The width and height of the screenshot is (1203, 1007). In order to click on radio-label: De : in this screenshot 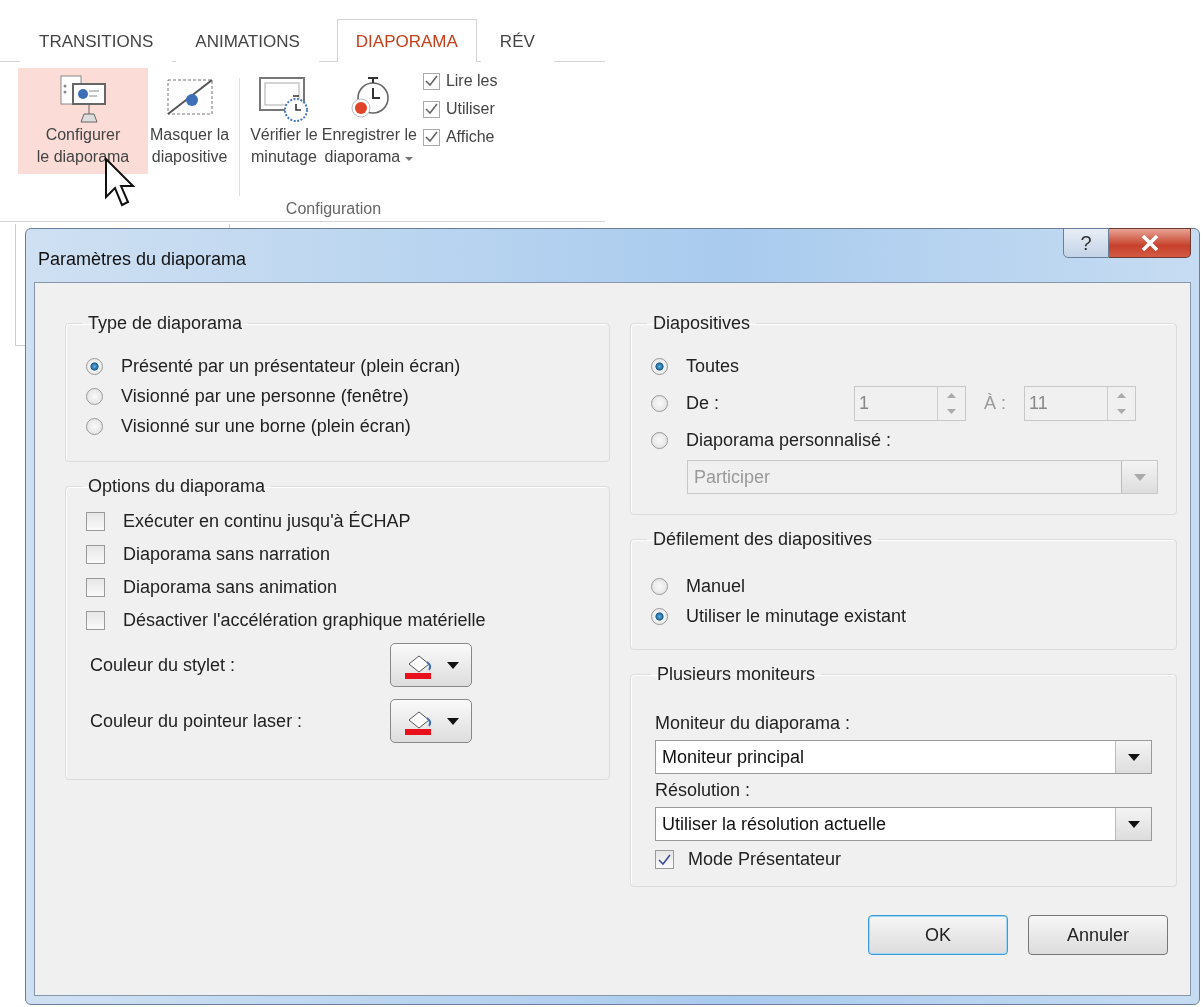, I will do `click(702, 403)`.